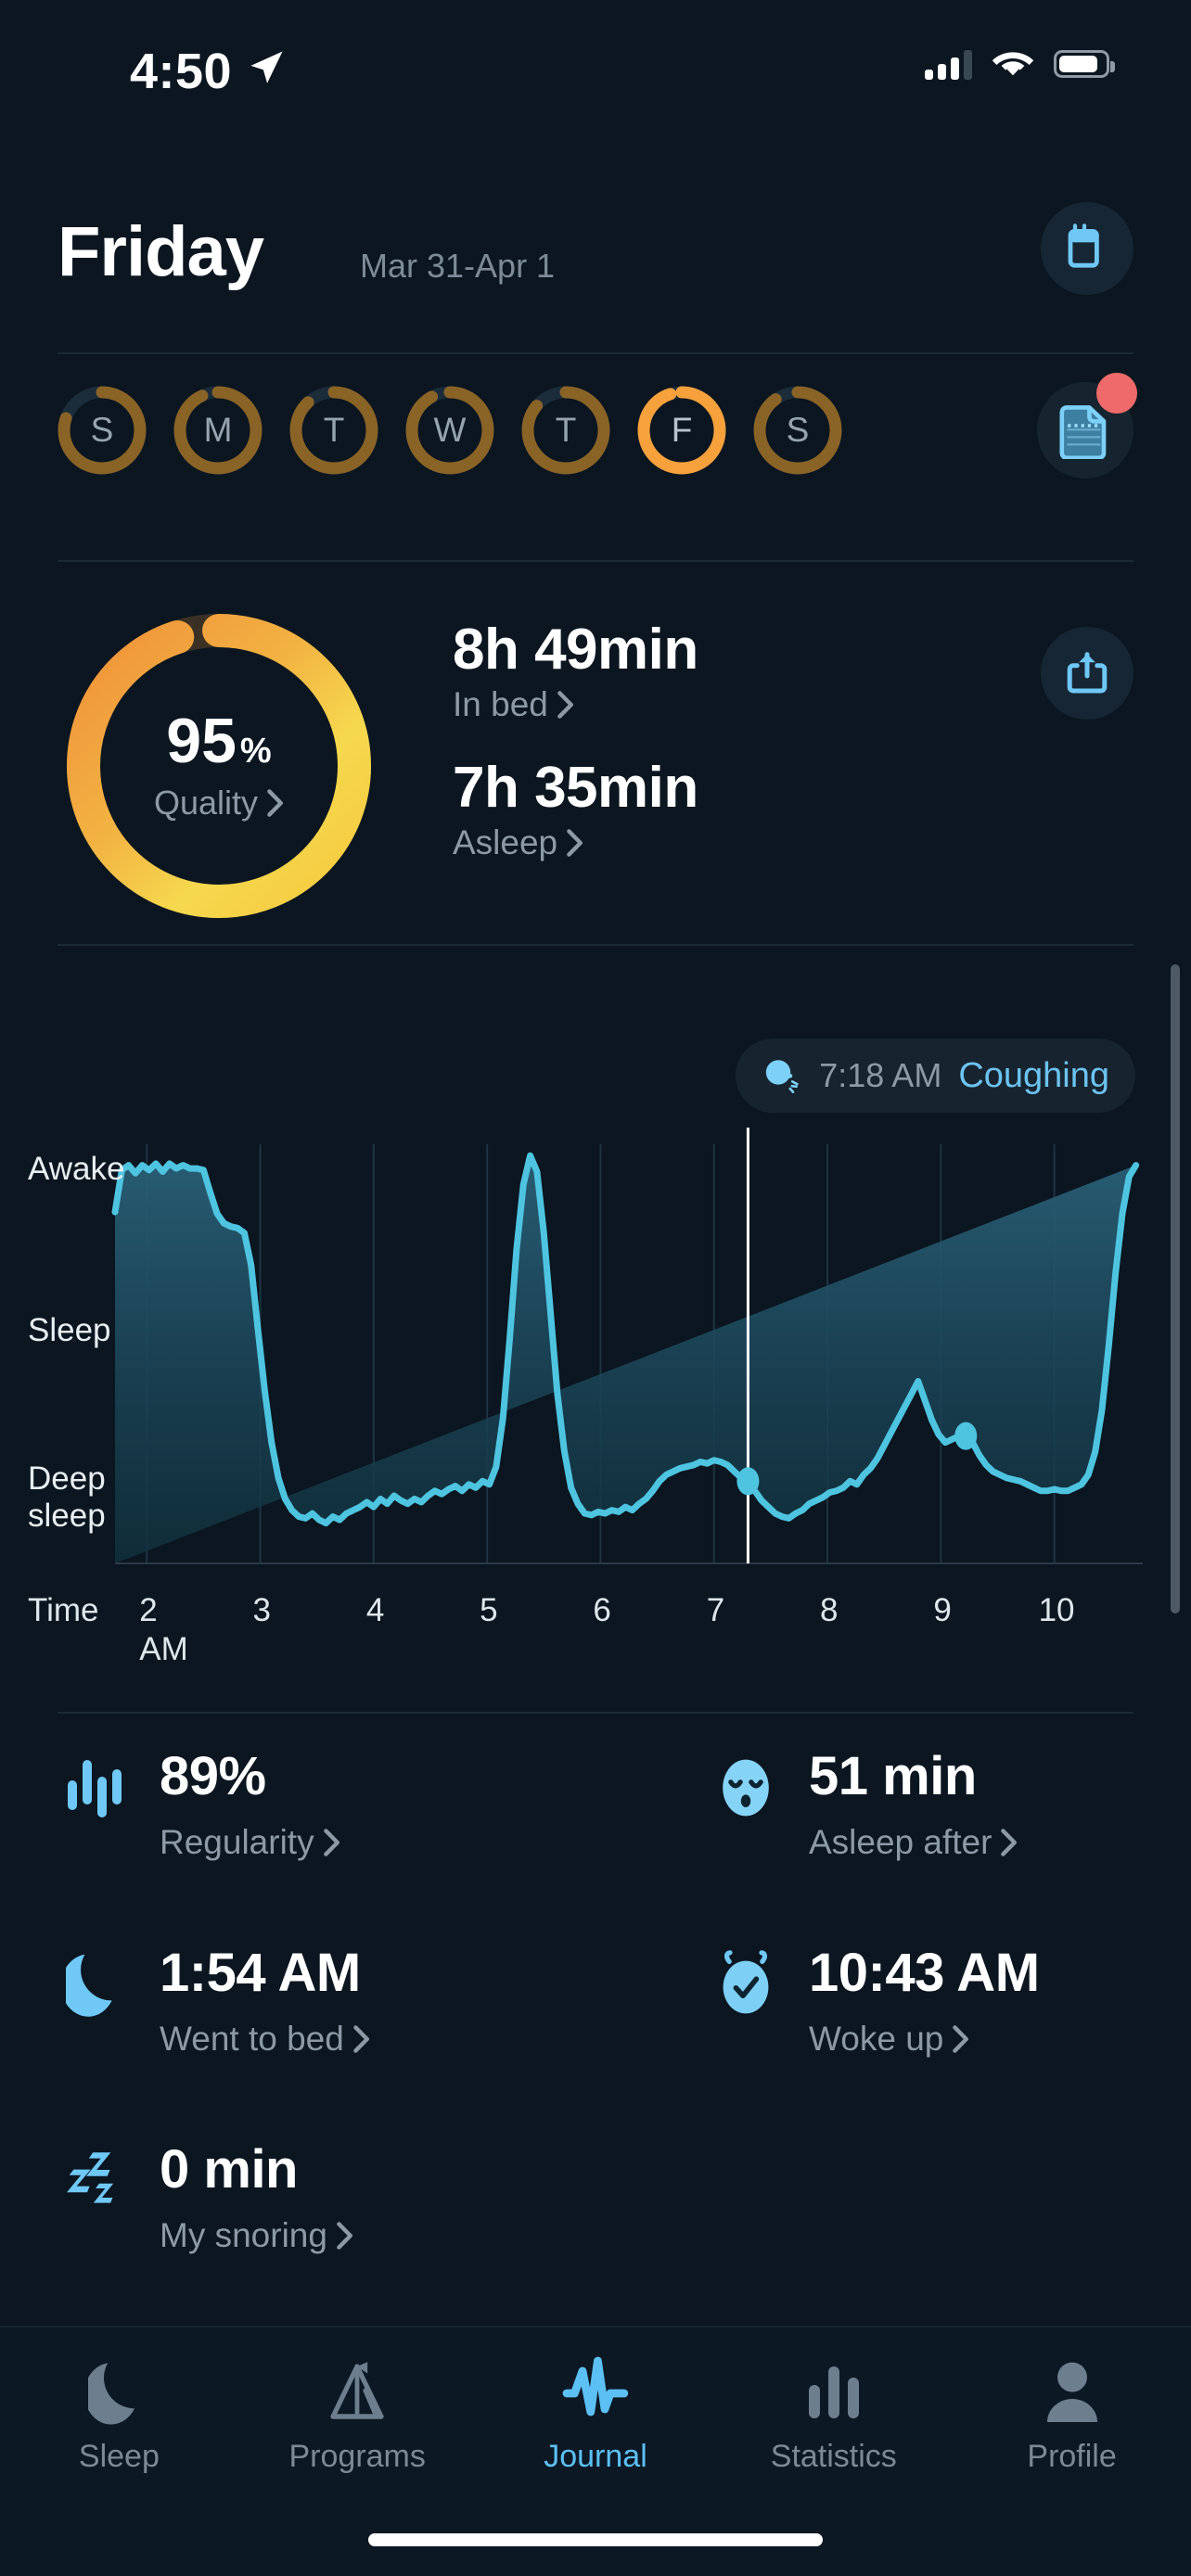 The height and width of the screenshot is (2576, 1191). What do you see at coordinates (357, 2390) in the screenshot?
I see `programs-tent-icon` at bounding box center [357, 2390].